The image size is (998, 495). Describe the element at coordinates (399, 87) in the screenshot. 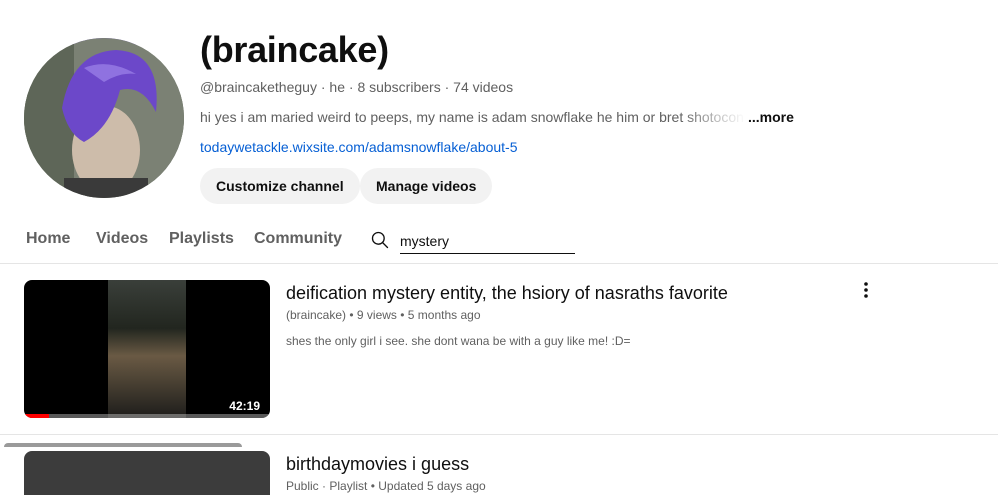

I see `subscriber-count: 8 subscribers` at that location.